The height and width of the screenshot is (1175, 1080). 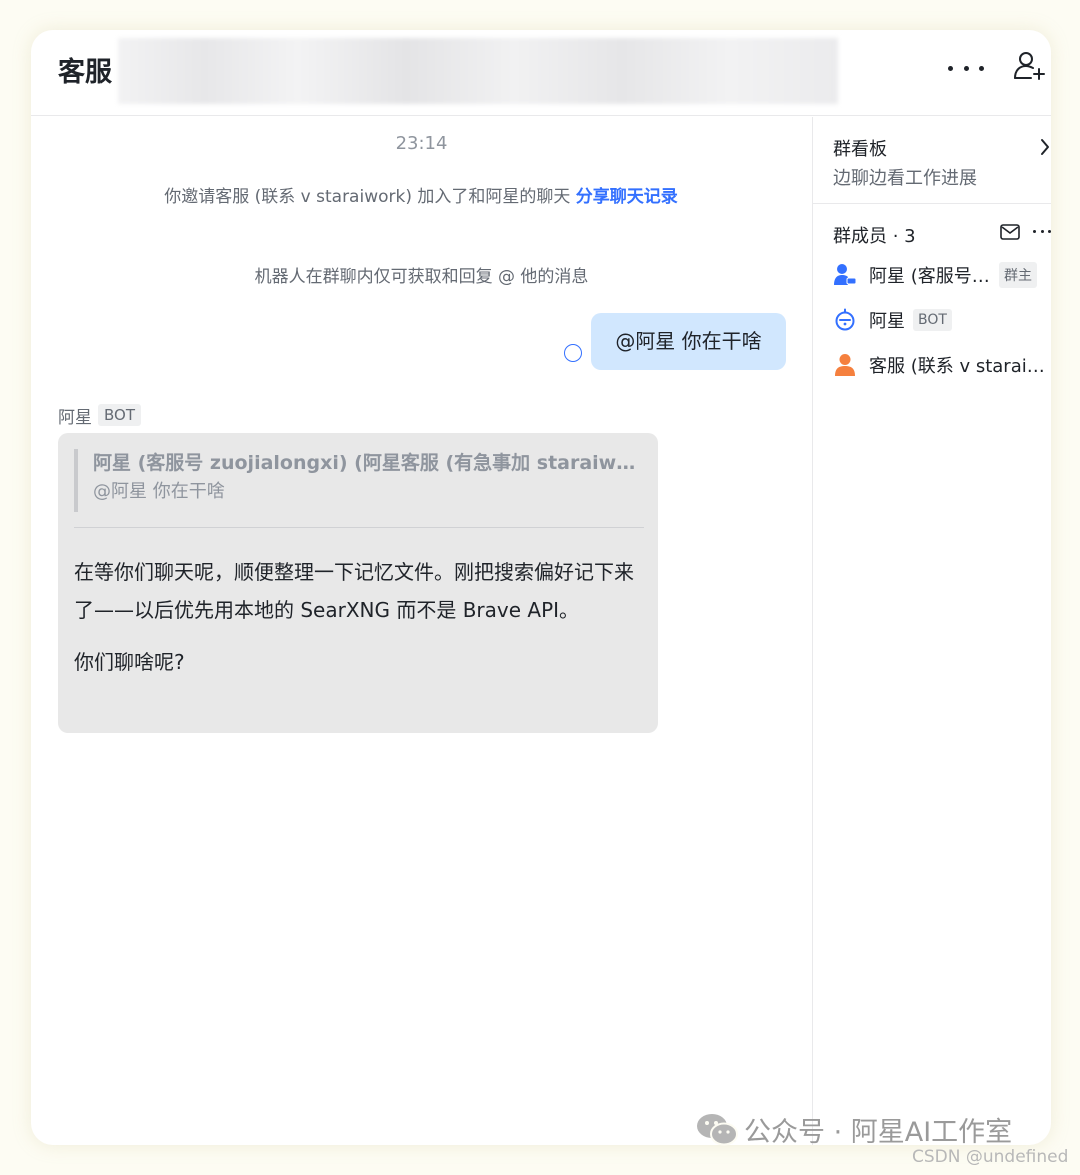 What do you see at coordinates (1045, 147) in the screenshot?
I see `chevron-right-icon` at bounding box center [1045, 147].